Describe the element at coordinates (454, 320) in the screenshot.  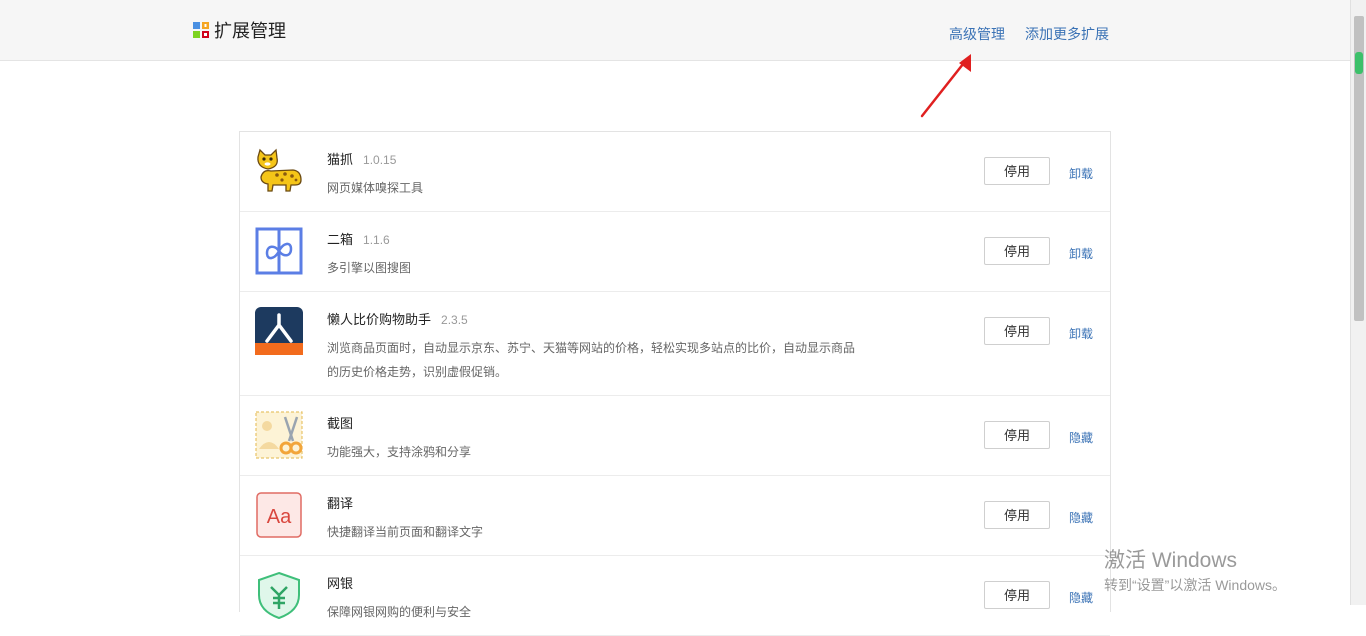
I see `extension-version: 2.3.5` at that location.